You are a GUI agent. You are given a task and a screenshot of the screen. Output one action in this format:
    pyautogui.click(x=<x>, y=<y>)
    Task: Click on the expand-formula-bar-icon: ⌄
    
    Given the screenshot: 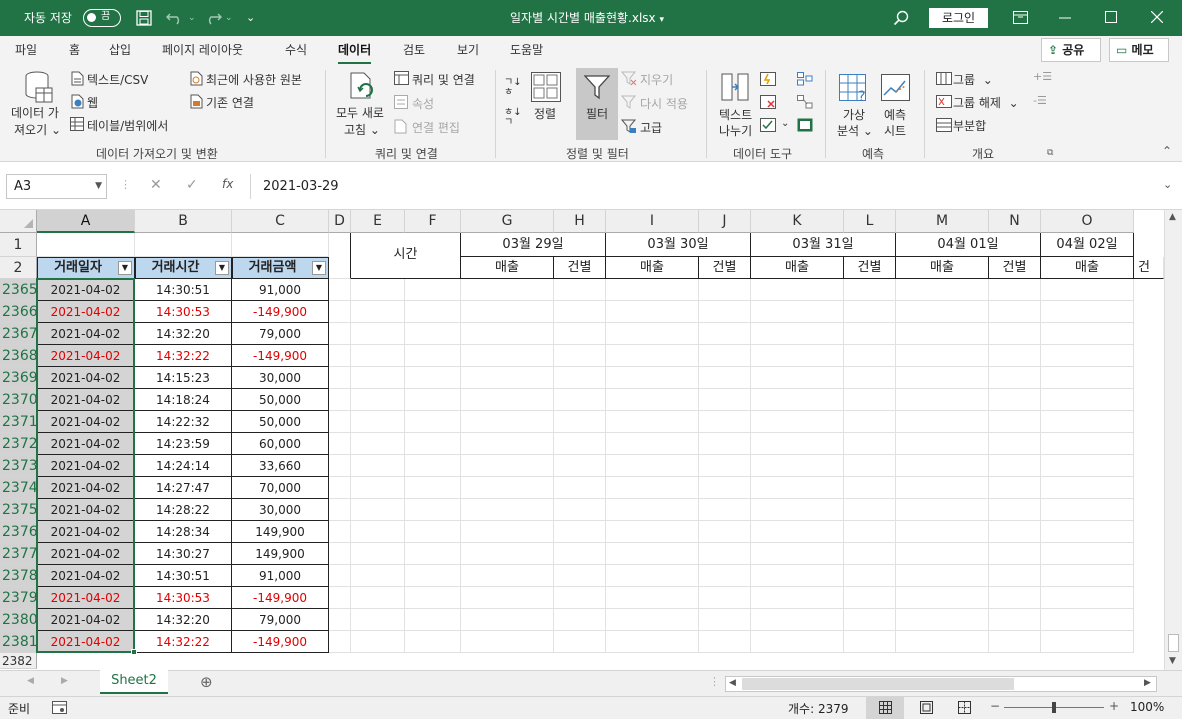 What is the action you would take?
    pyautogui.click(x=1167, y=184)
    